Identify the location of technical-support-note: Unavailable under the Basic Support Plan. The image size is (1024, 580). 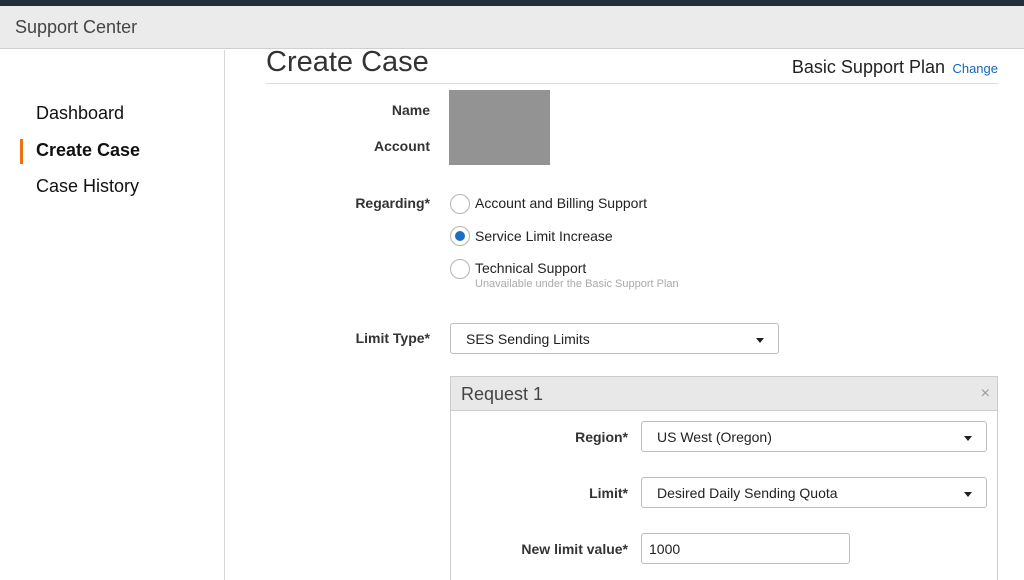
(577, 284).